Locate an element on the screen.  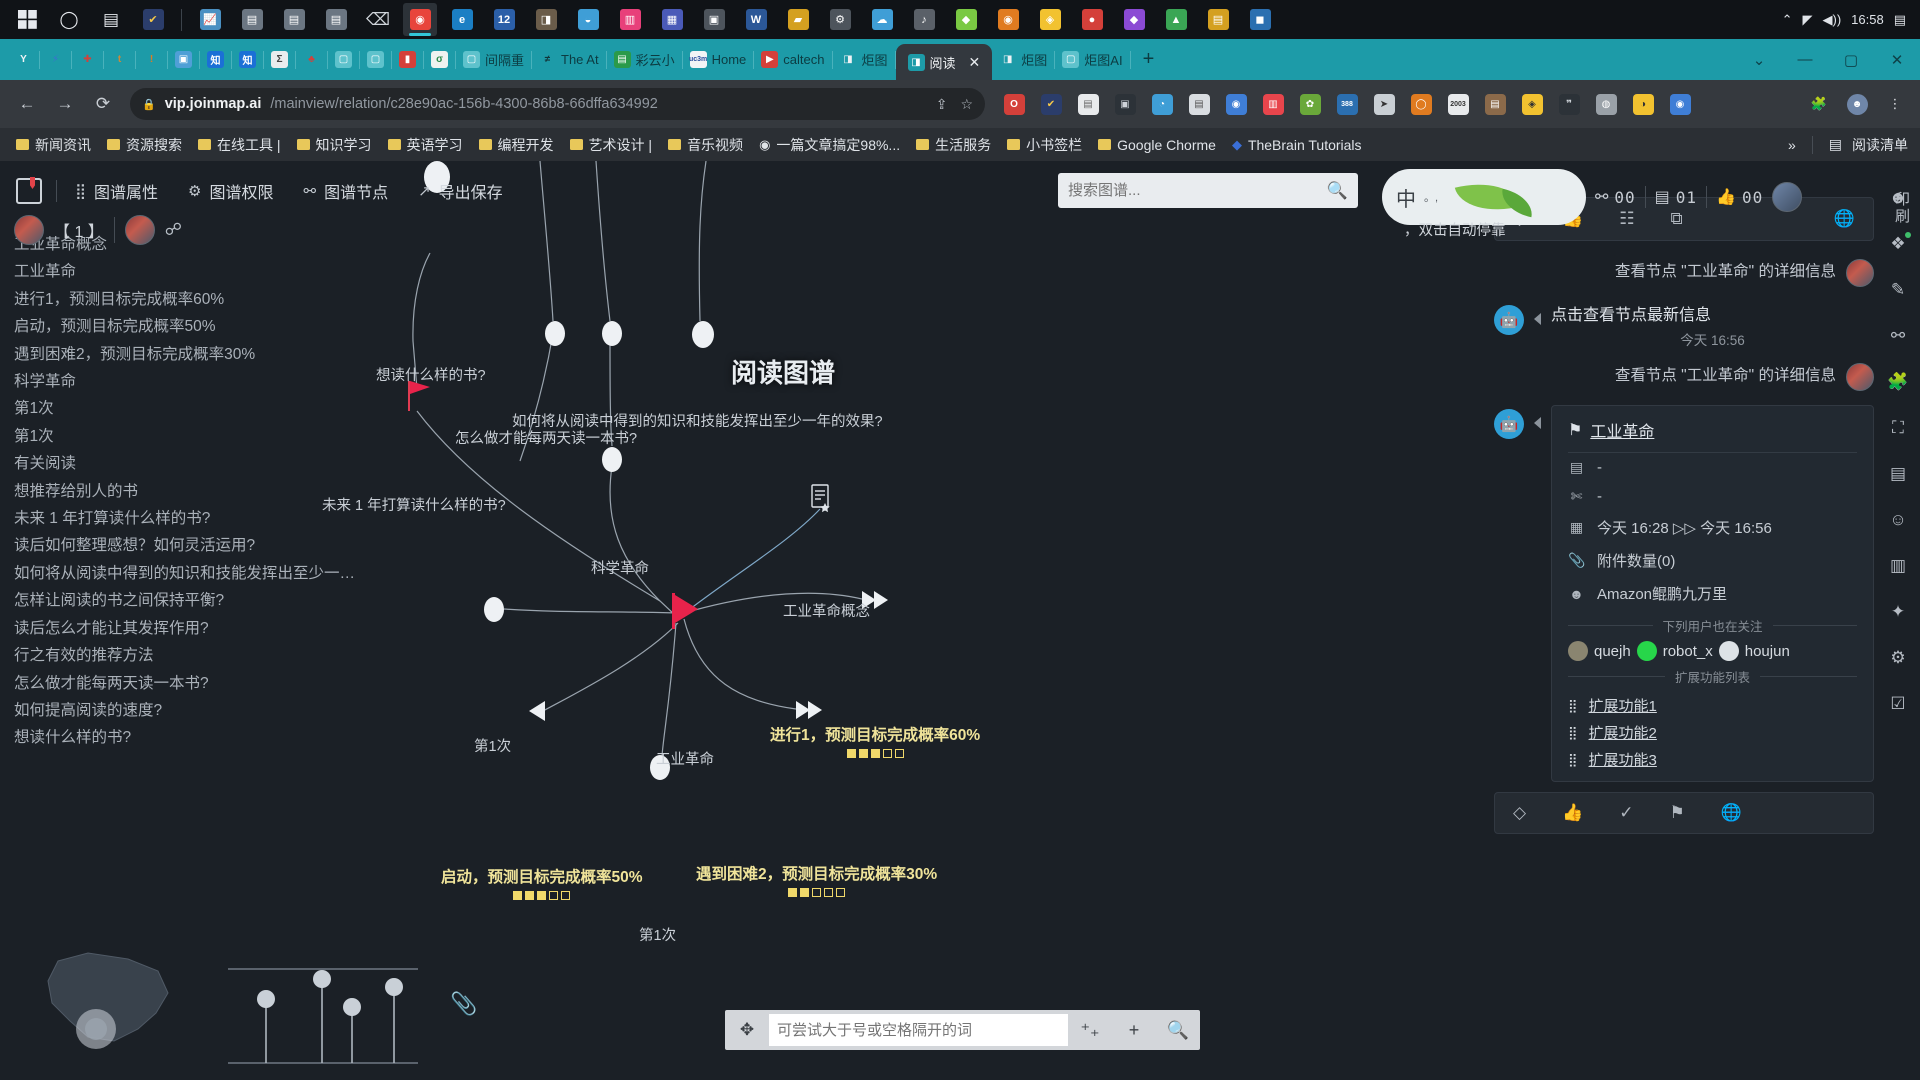
browser-tab: ▮ is located at coordinates (407, 59).